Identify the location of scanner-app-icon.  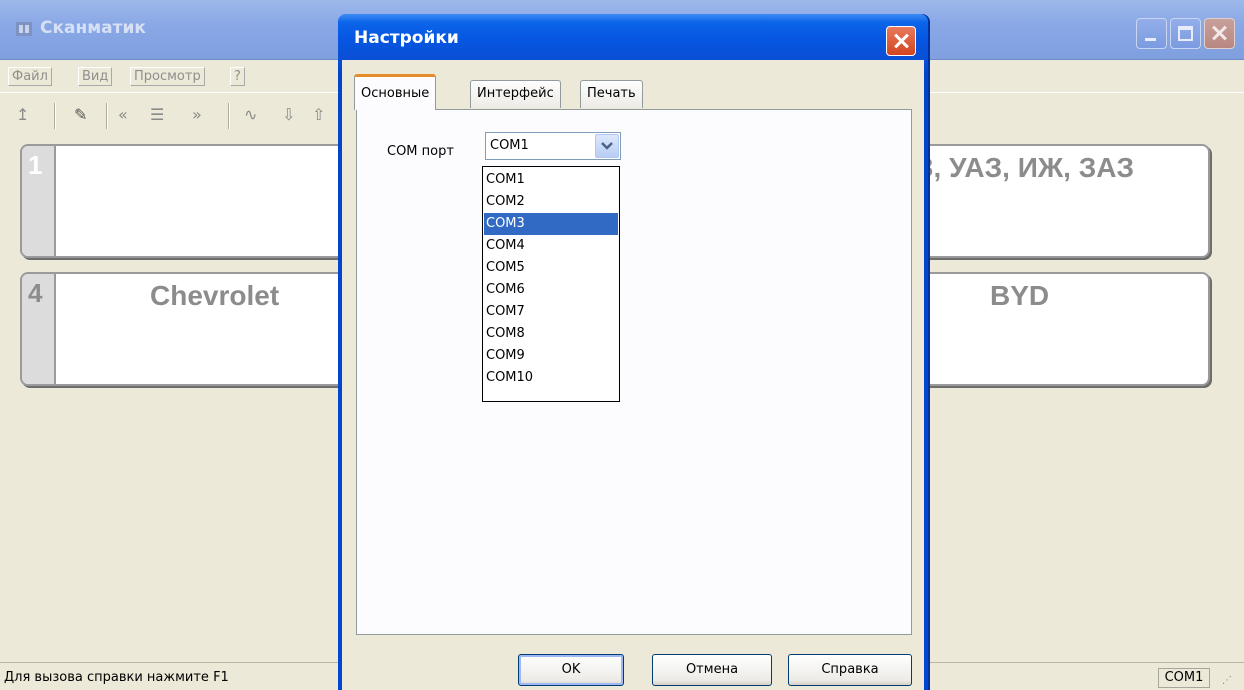
(24, 29).